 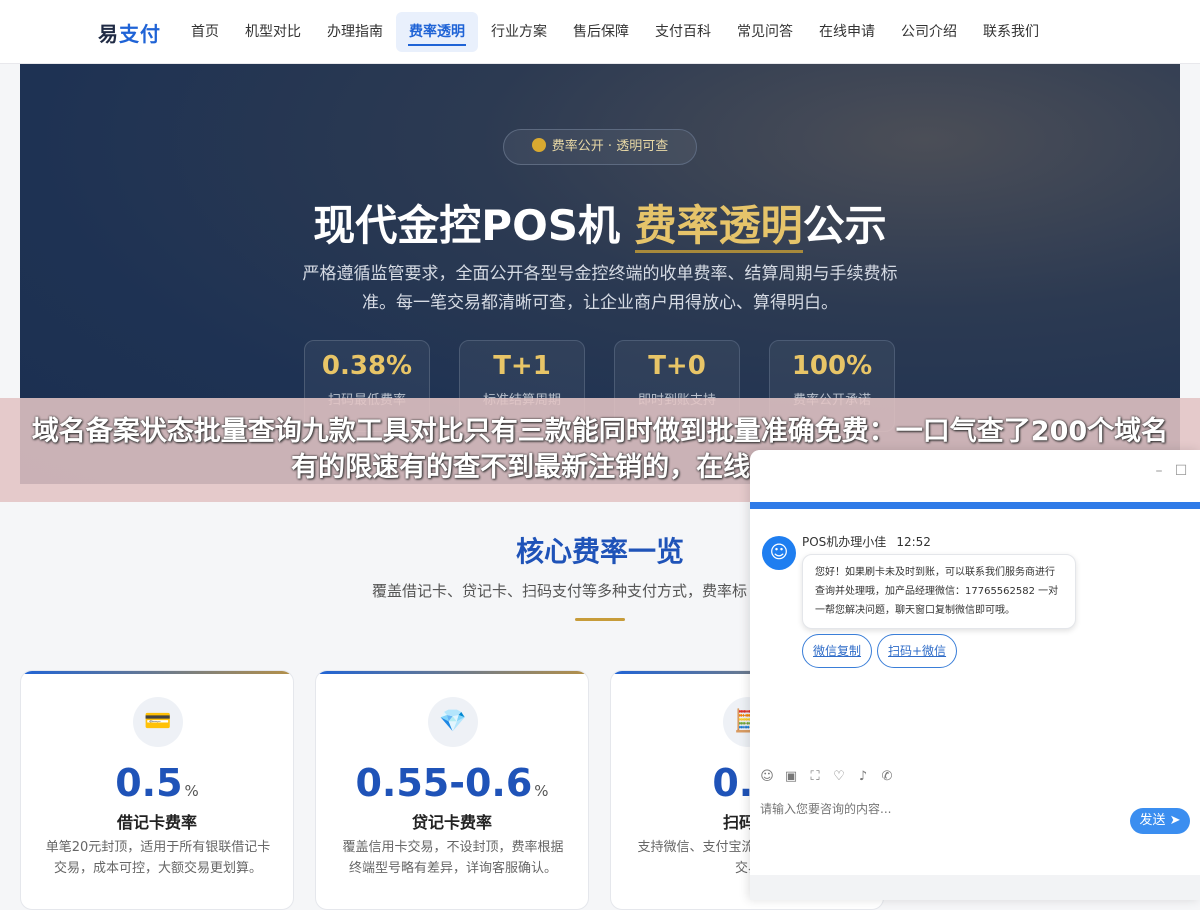 What do you see at coordinates (129, 32) in the screenshot?
I see `site-logo: 易支付` at bounding box center [129, 32].